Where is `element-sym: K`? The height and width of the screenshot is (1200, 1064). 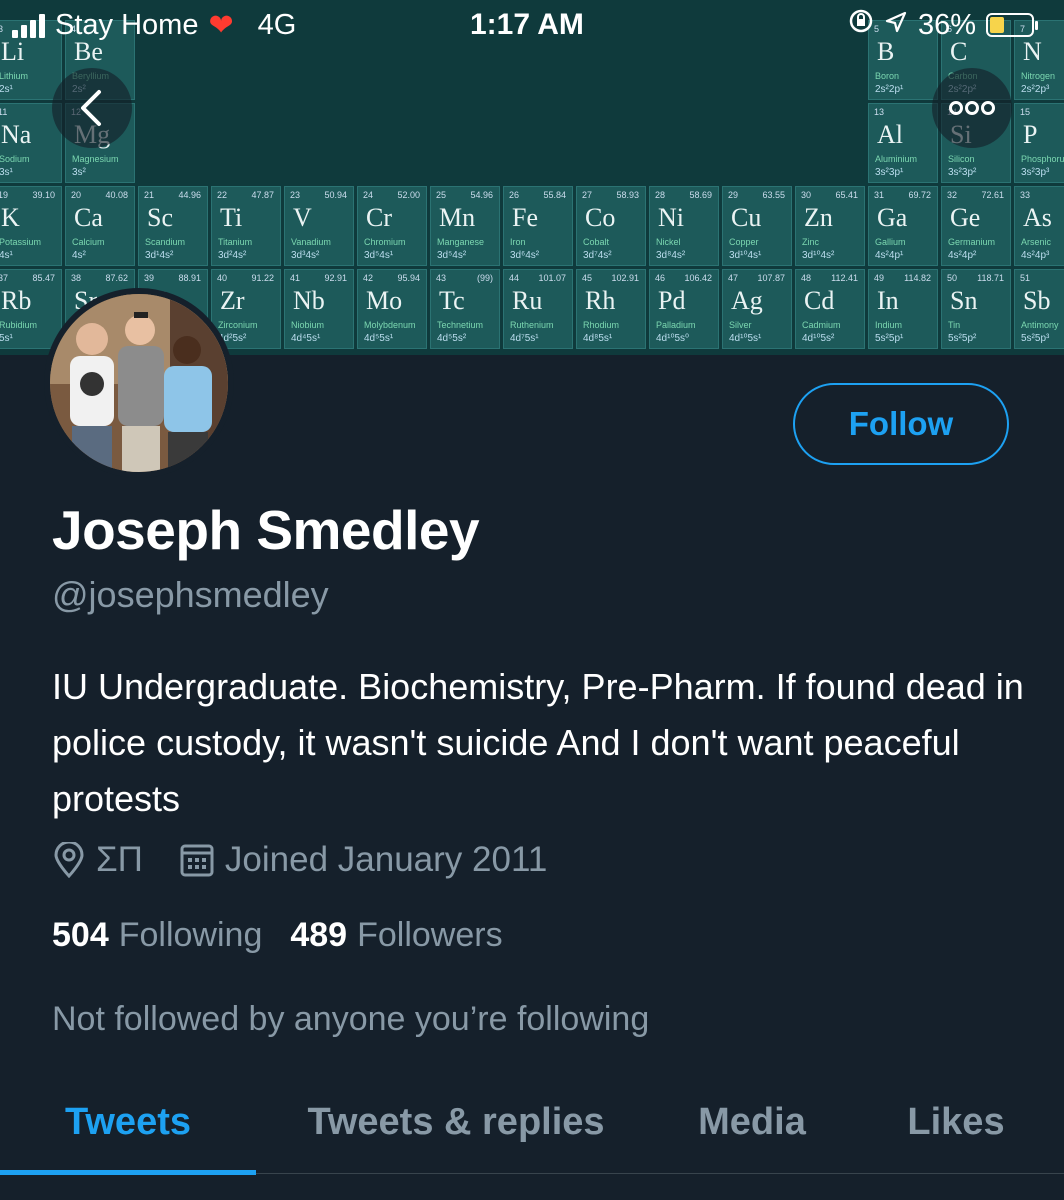
element-sym: K is located at coordinates (10, 217).